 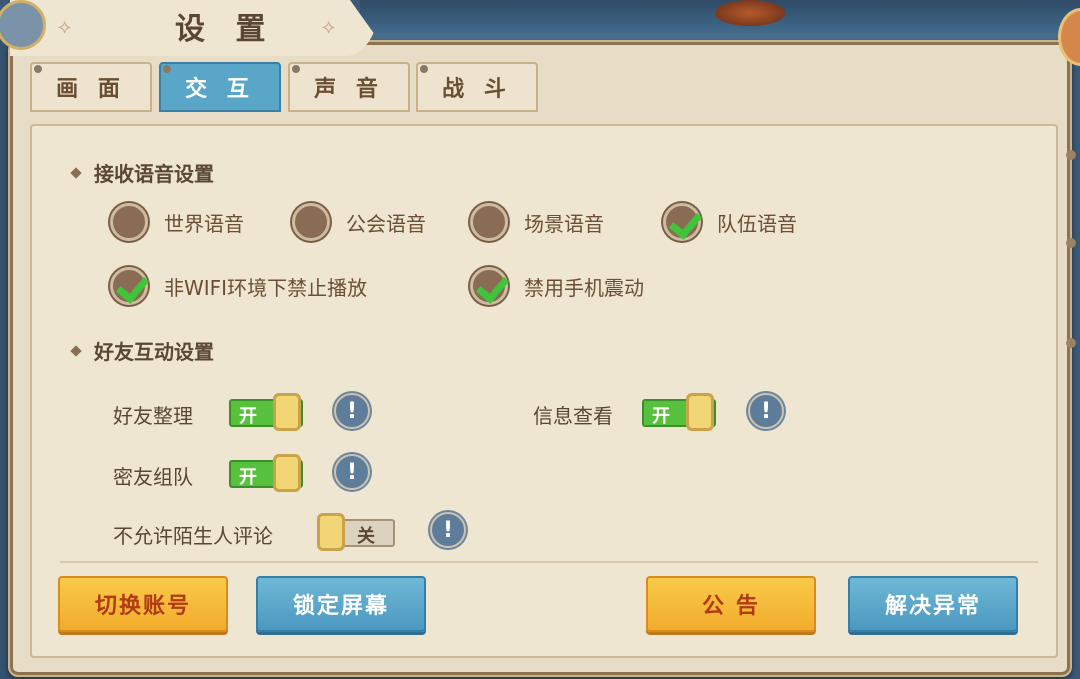 I want to click on background-decoration, so click(x=750, y=13).